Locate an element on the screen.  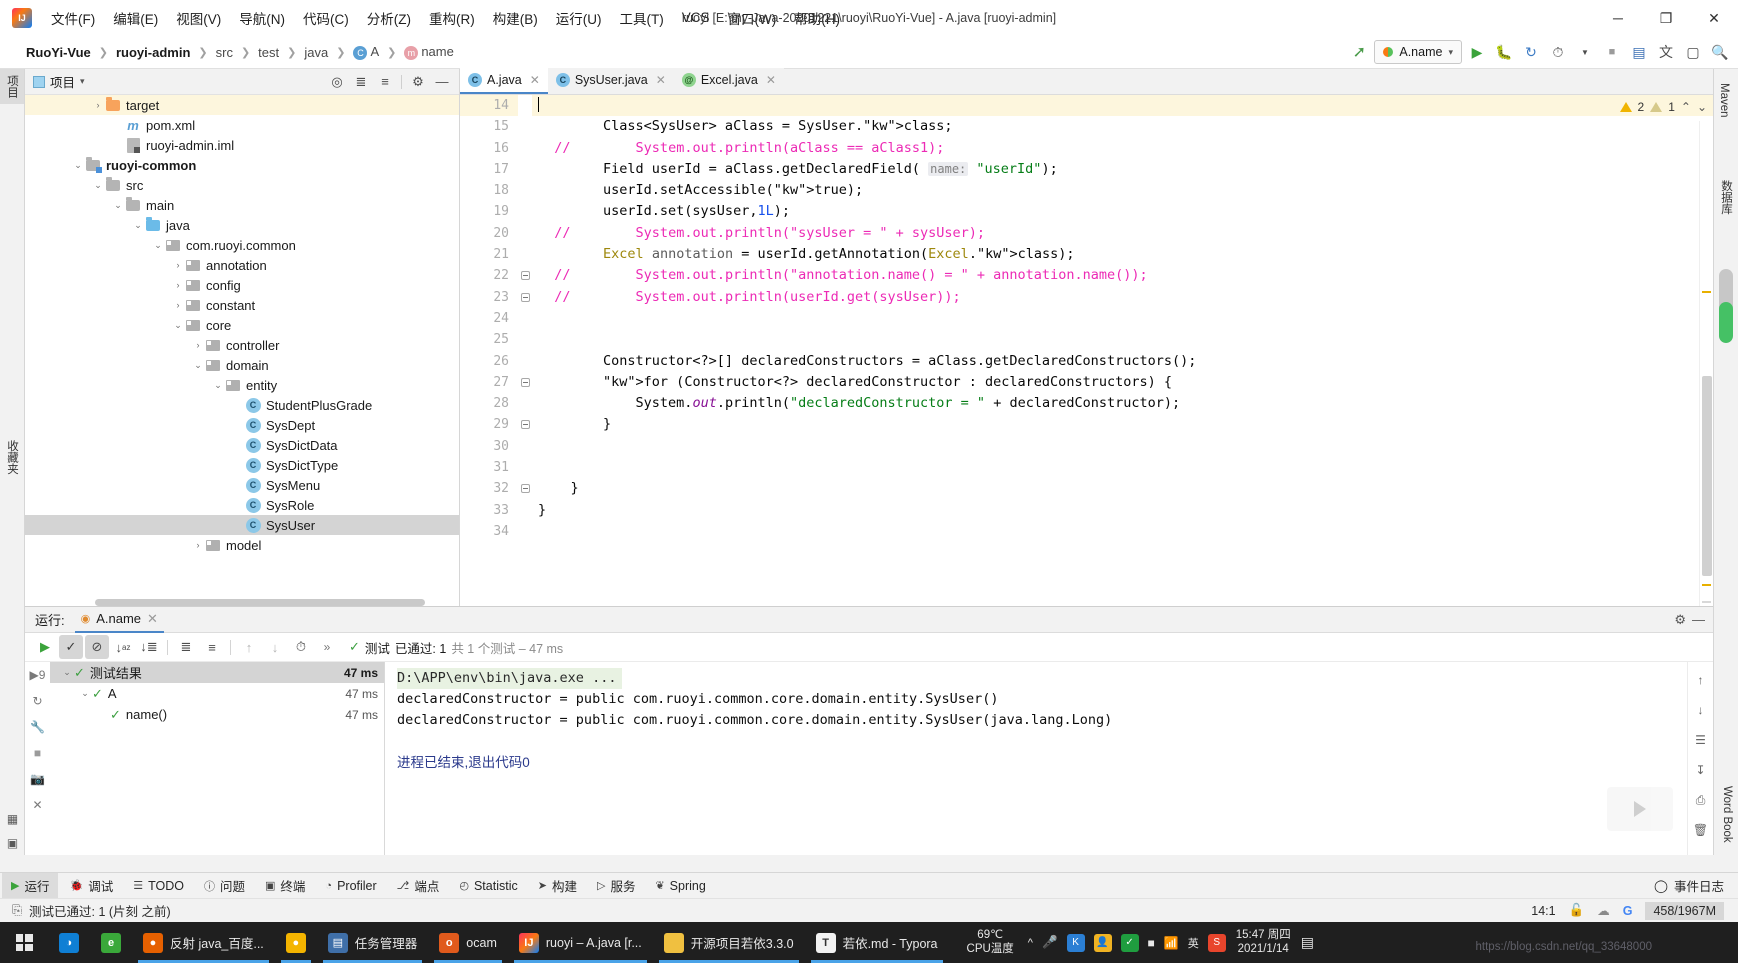
menu-code: 代码(C) is located at coordinates (326, 18).